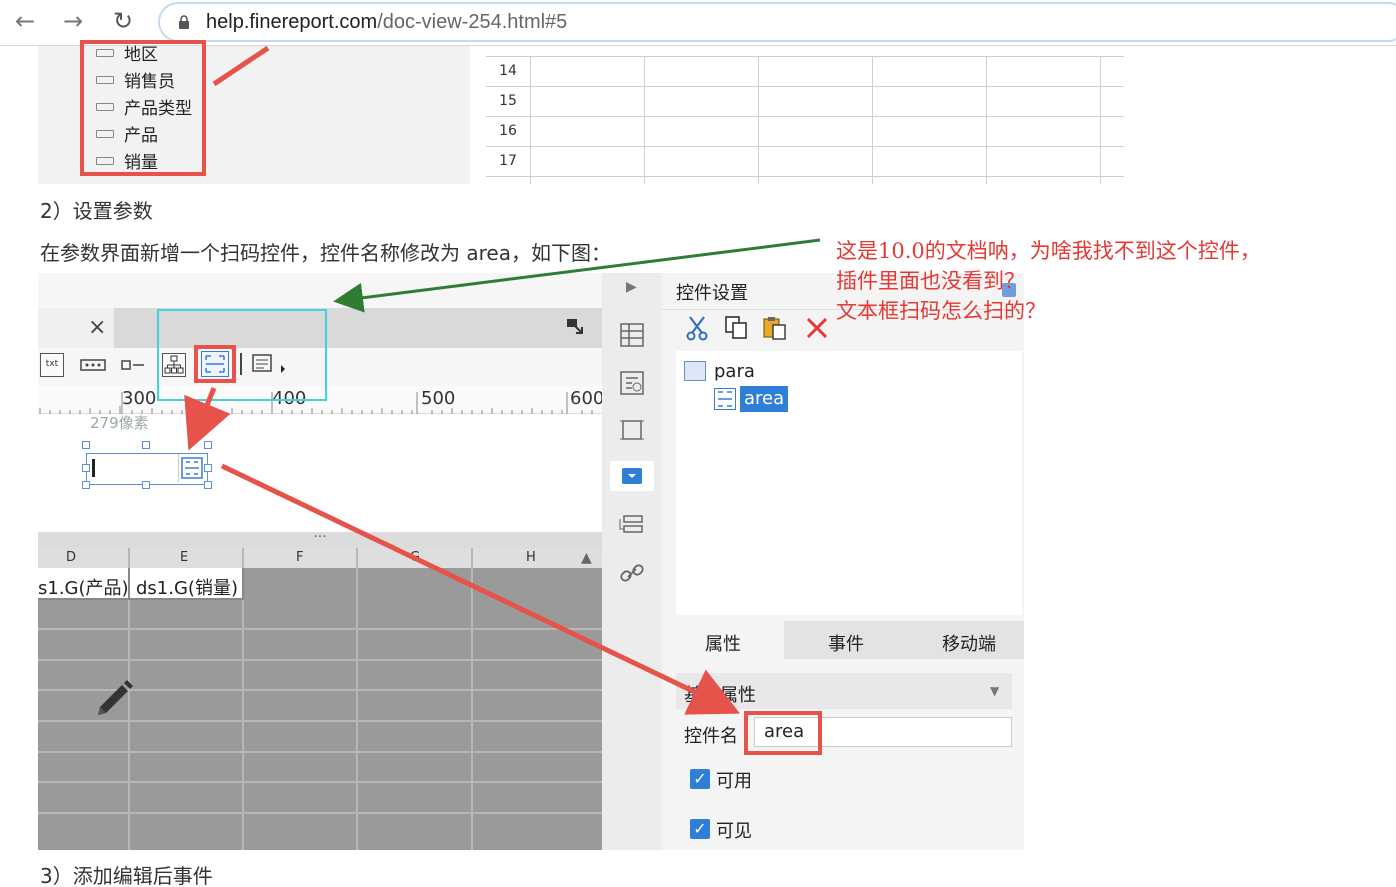 This screenshot has width=1396, height=887. What do you see at coordinates (325, 253) in the screenshot?
I see `section-paragraph: 在参数界面新增一个扫码控件，控件名称修改为 area，如下图：` at bounding box center [325, 253].